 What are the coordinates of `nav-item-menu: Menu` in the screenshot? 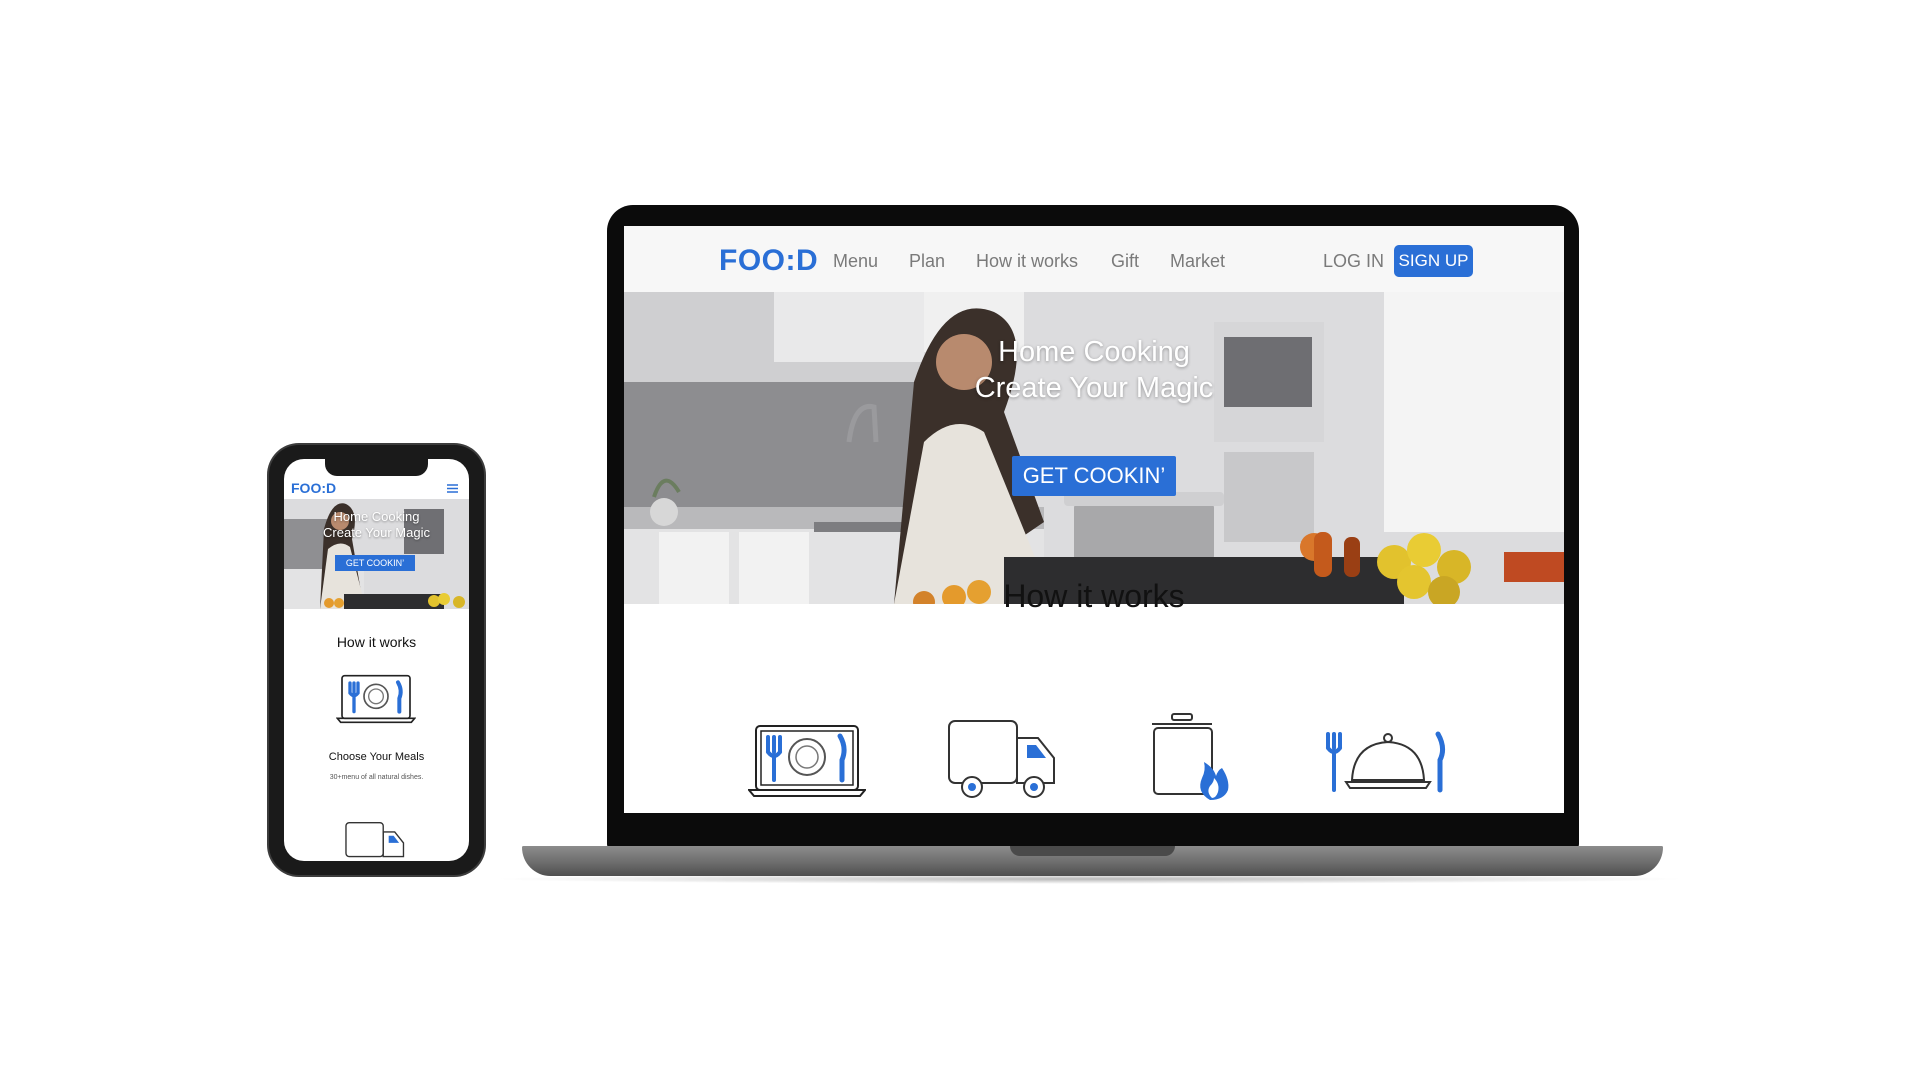 It's located at (855, 261).